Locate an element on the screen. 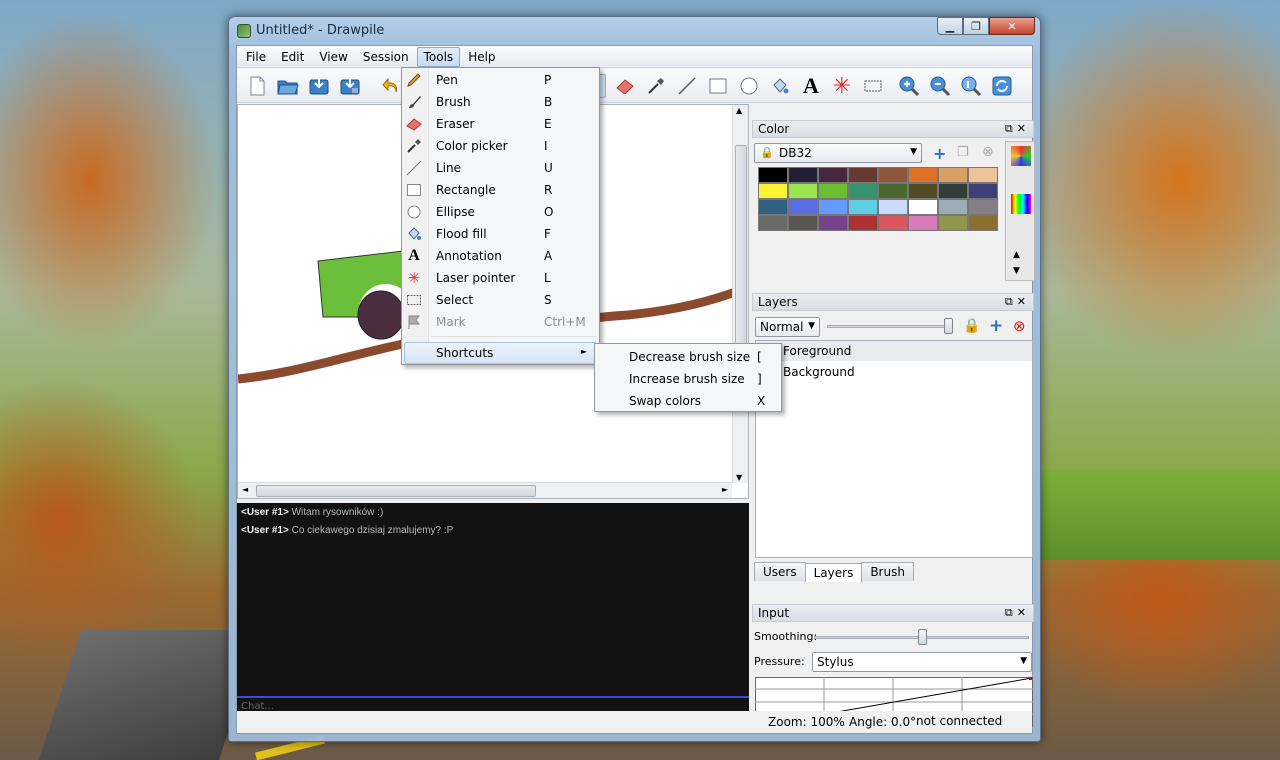  delete-palette-icon: ⊗ is located at coordinates (988, 152).